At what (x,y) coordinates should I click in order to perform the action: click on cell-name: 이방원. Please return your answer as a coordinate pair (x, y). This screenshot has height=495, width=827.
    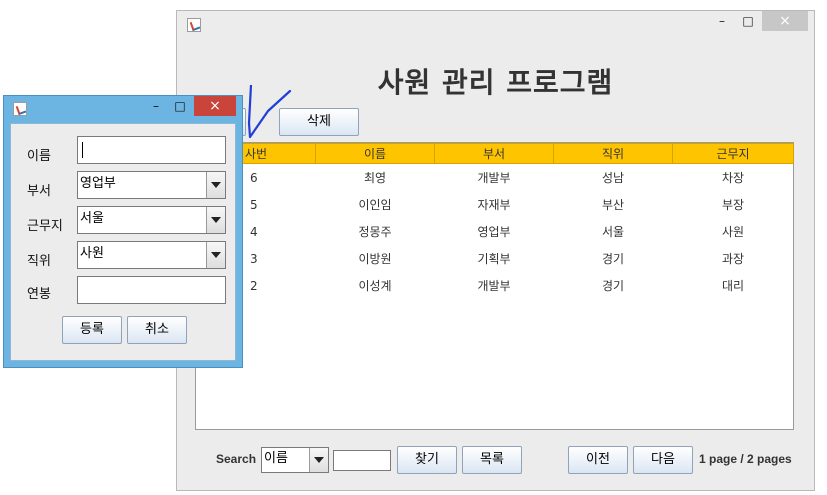
    Looking at the image, I should click on (375, 259).